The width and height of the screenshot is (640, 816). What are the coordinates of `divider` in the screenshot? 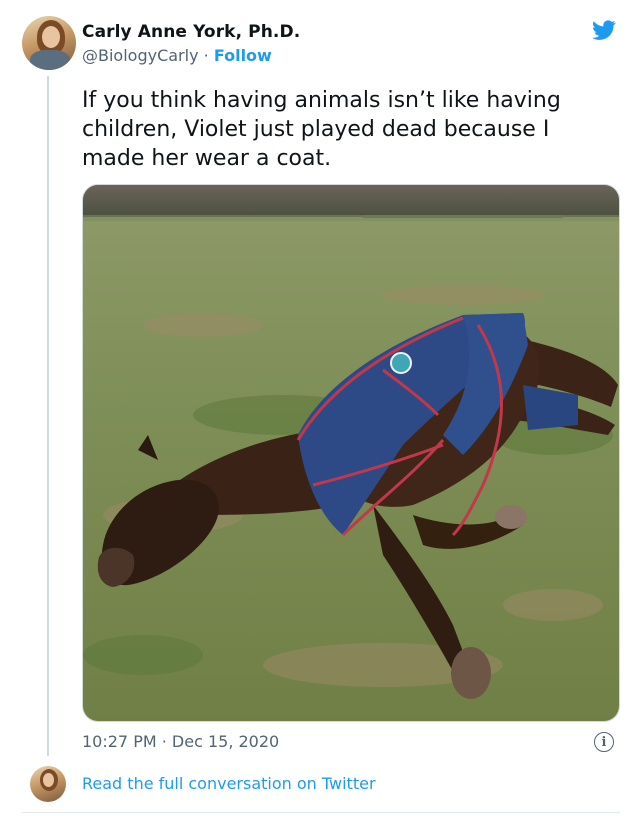 It's located at (321, 812).